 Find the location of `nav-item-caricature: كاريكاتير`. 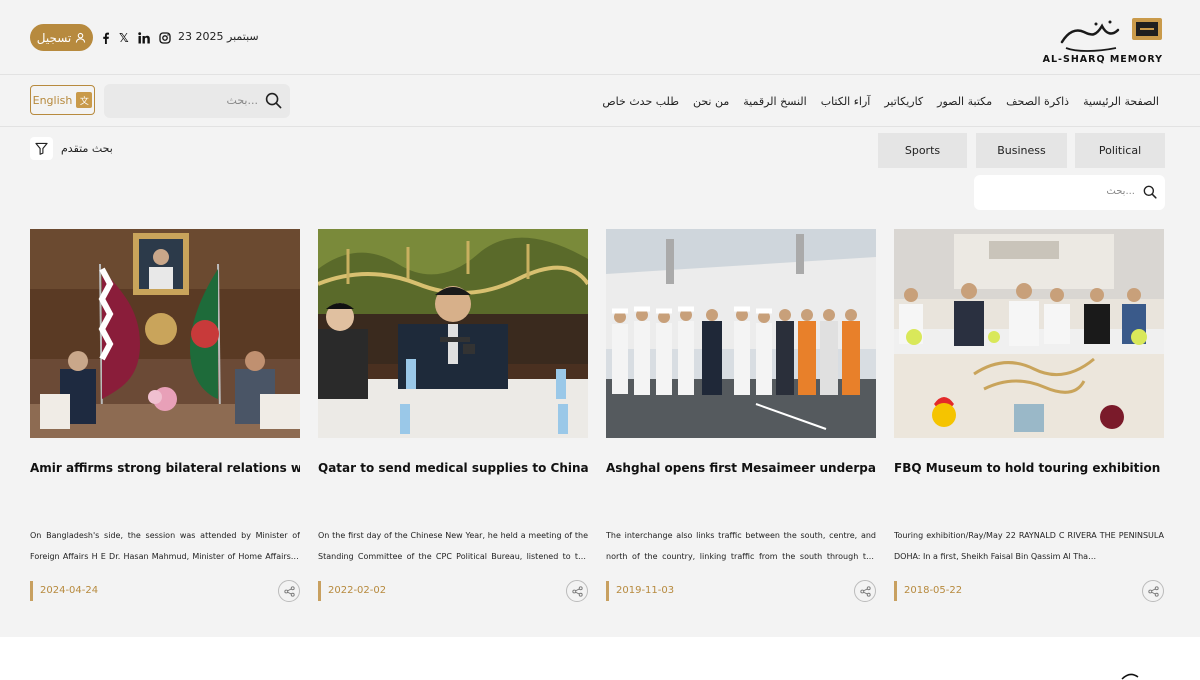

nav-item-caricature: كاريكاتير is located at coordinates (903, 101).